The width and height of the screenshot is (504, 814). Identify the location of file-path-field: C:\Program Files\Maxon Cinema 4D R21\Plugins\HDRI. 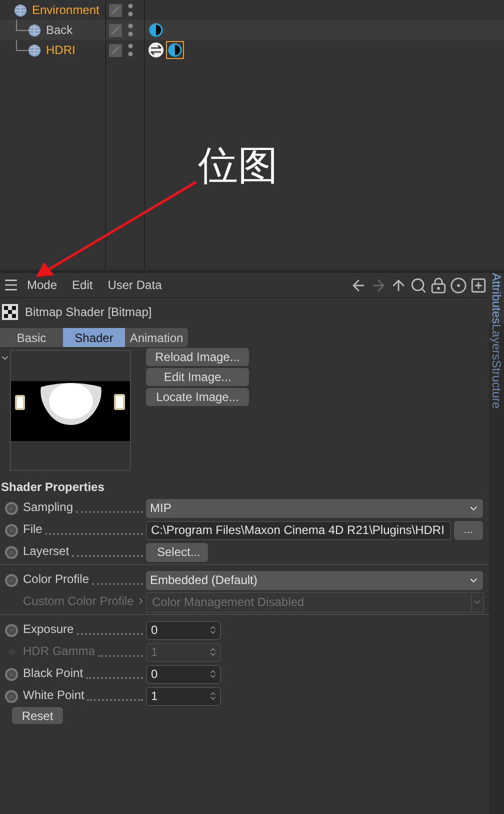
(298, 530).